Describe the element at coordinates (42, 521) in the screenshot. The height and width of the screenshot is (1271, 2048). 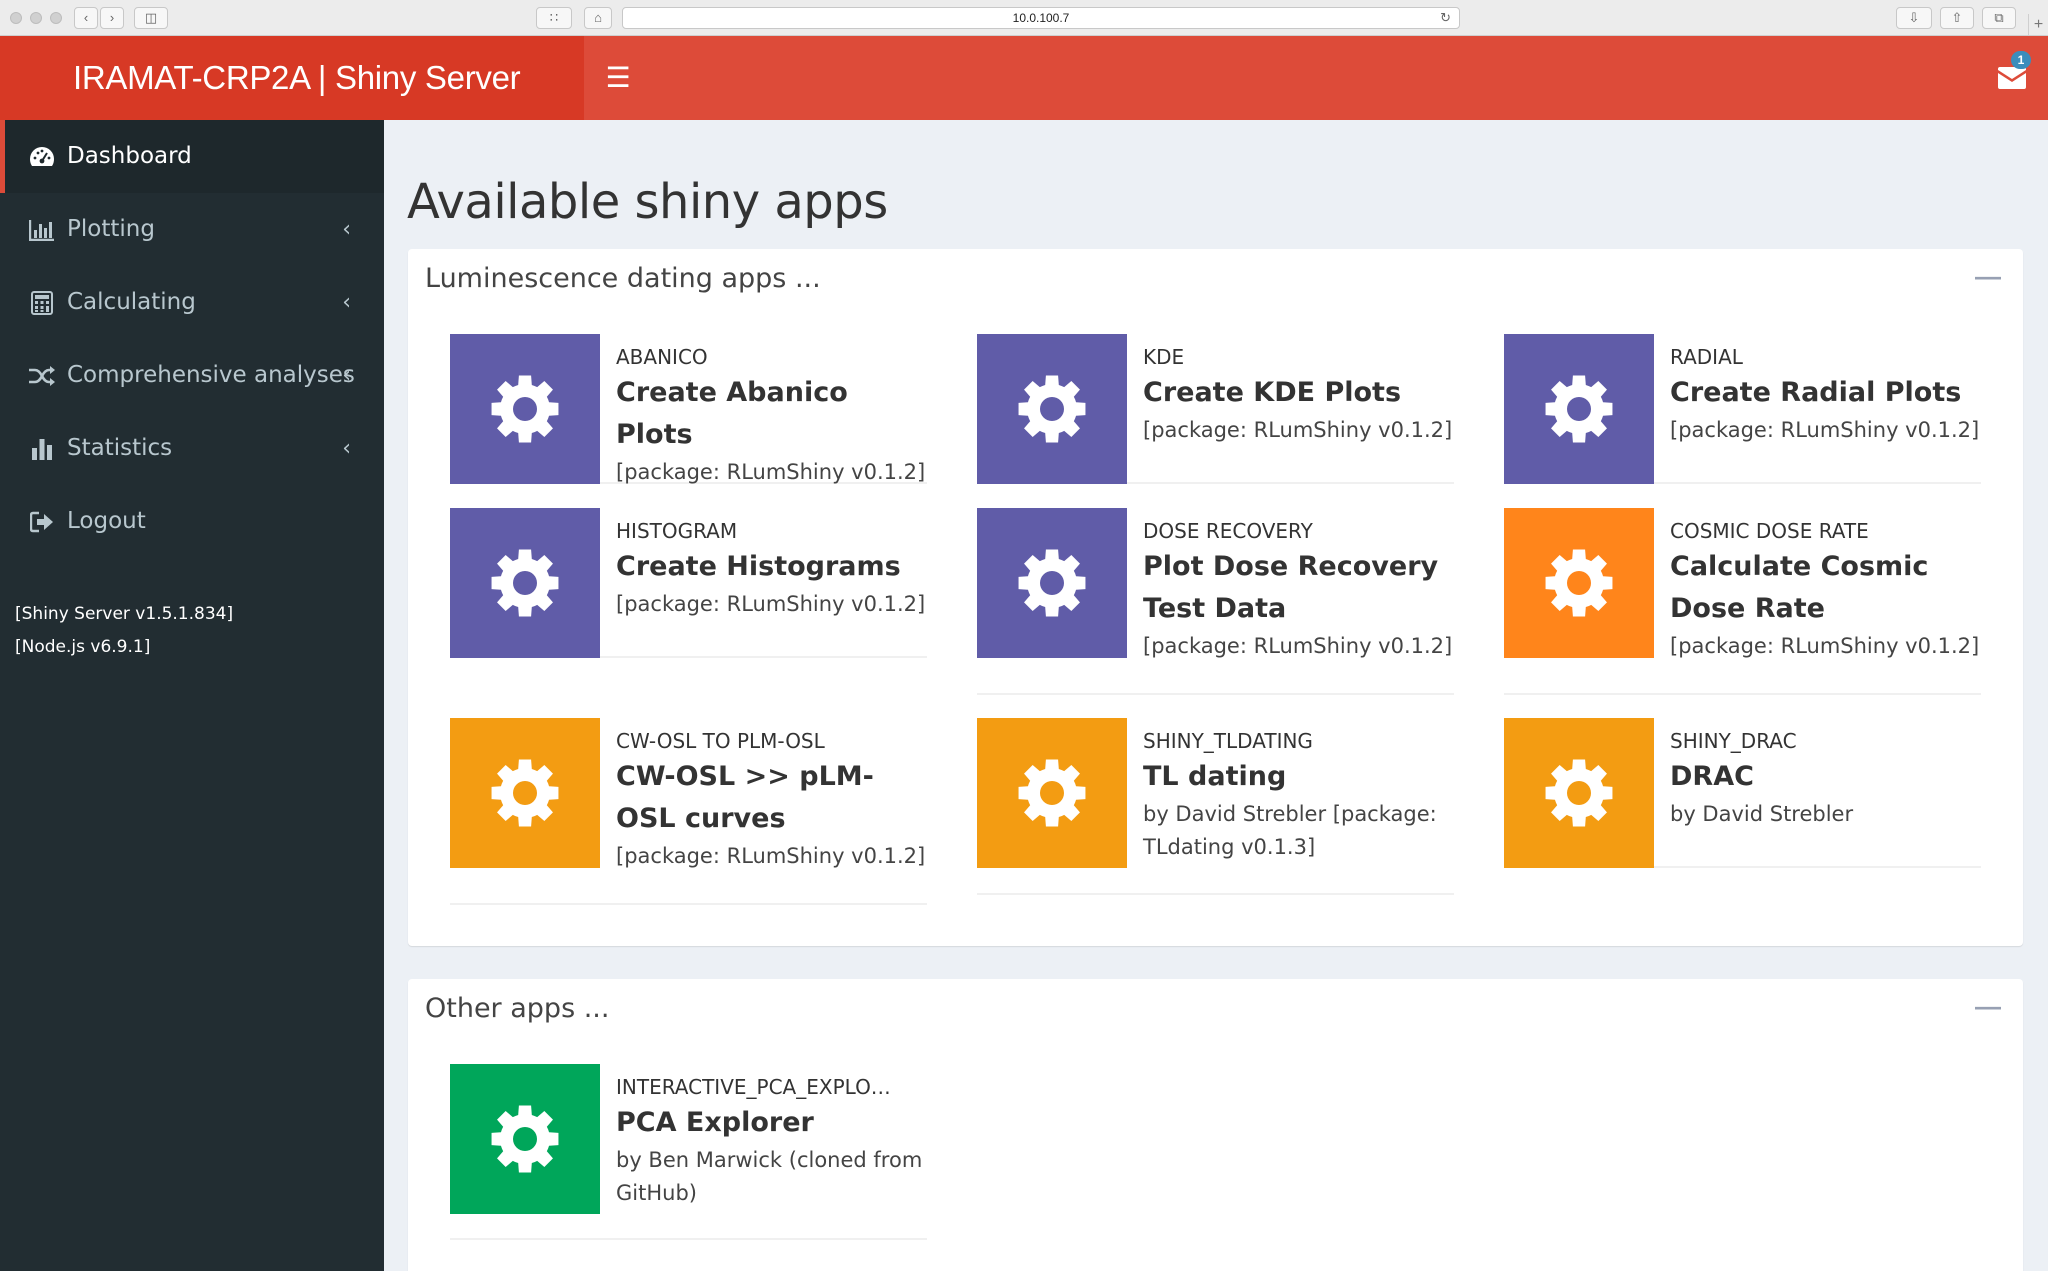
I see `sign-out-icon` at that location.